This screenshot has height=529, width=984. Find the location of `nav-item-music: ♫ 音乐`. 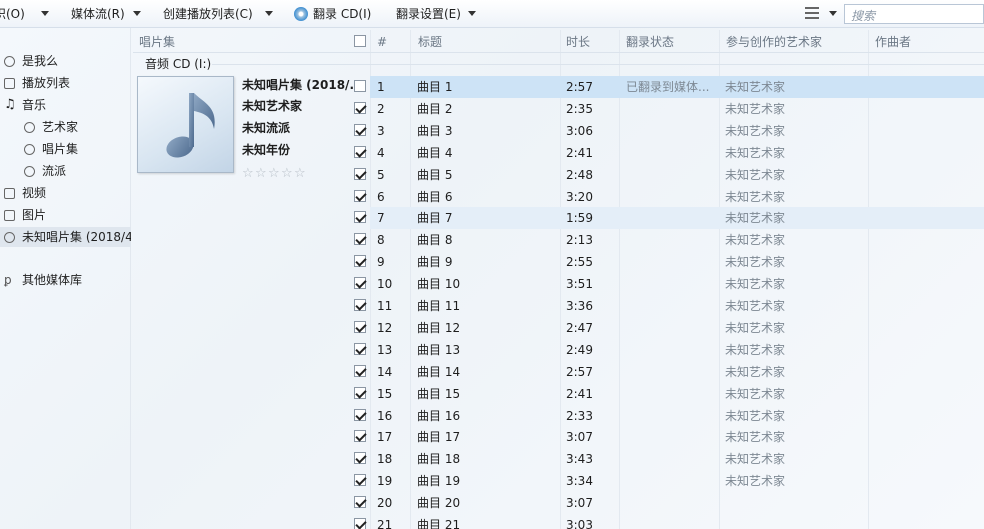

nav-item-music: ♫ 音乐 is located at coordinates (65, 105).